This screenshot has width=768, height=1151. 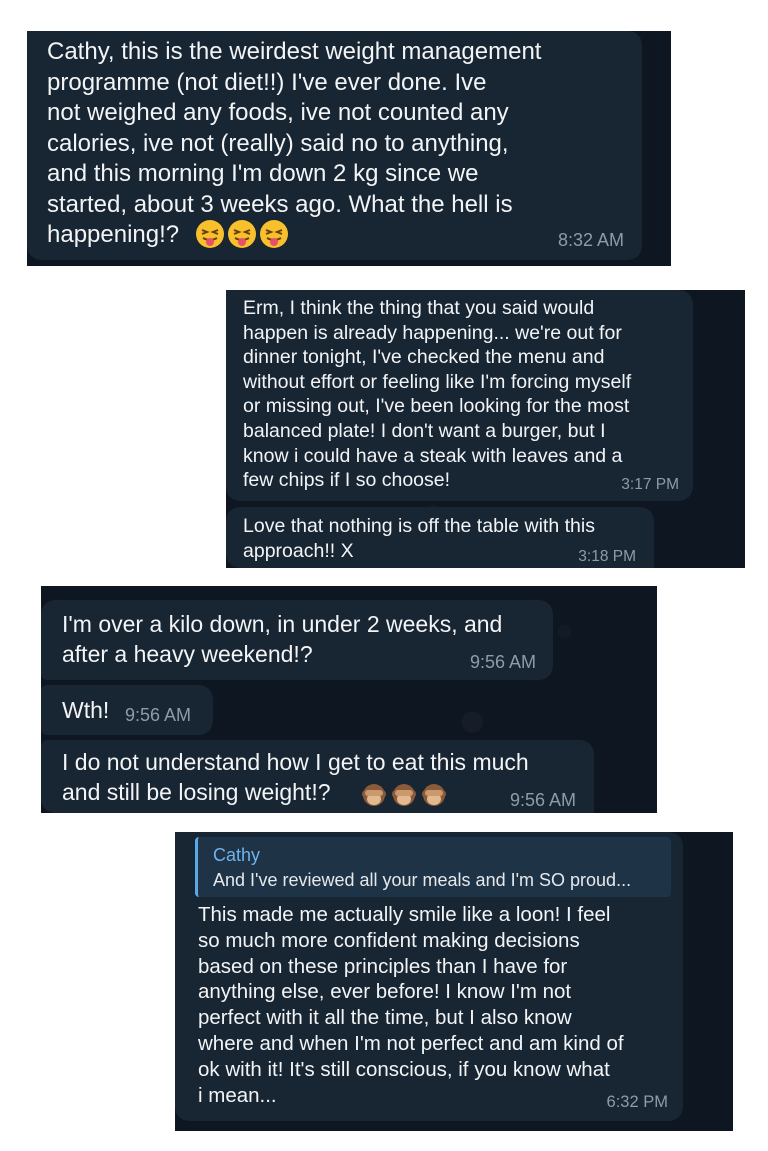 I want to click on message-time: 6:32 PM, so click(x=637, y=1102).